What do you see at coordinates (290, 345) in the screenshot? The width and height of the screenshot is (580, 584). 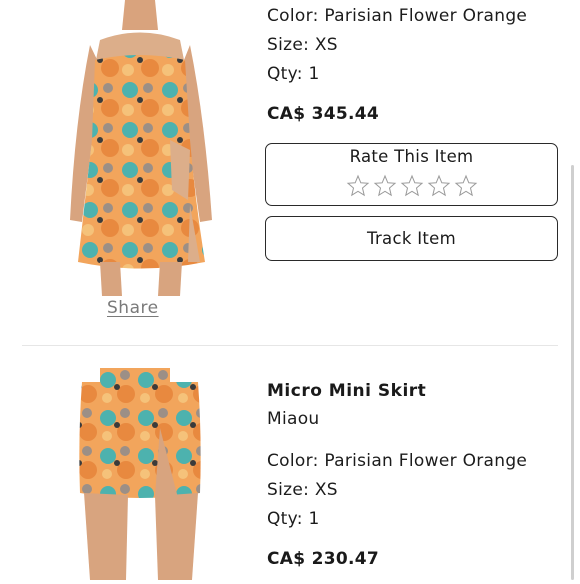 I see `item-divider` at bounding box center [290, 345].